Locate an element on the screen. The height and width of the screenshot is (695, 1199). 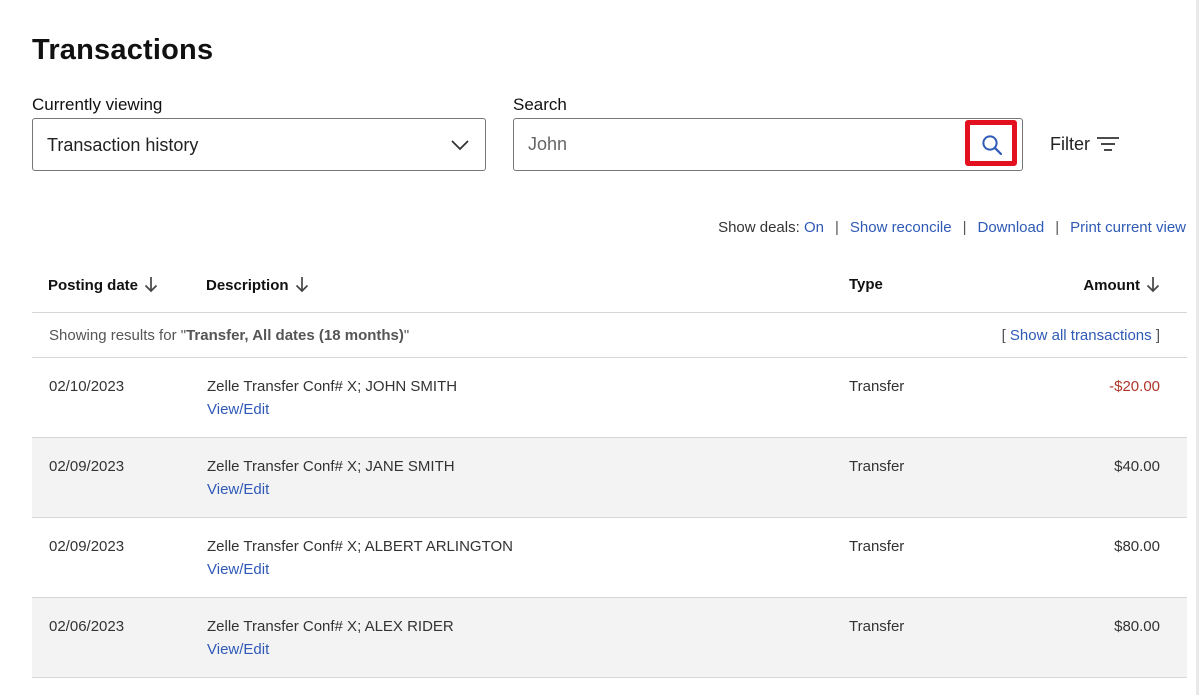
results-prefix: Showing results for " is located at coordinates (118, 335).